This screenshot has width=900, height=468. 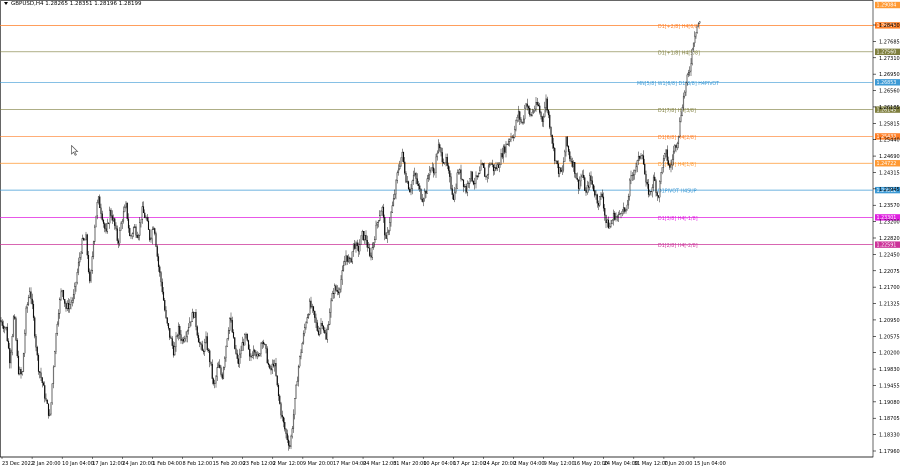 I want to click on price-tick-label: 1.27310, so click(x=889, y=59).